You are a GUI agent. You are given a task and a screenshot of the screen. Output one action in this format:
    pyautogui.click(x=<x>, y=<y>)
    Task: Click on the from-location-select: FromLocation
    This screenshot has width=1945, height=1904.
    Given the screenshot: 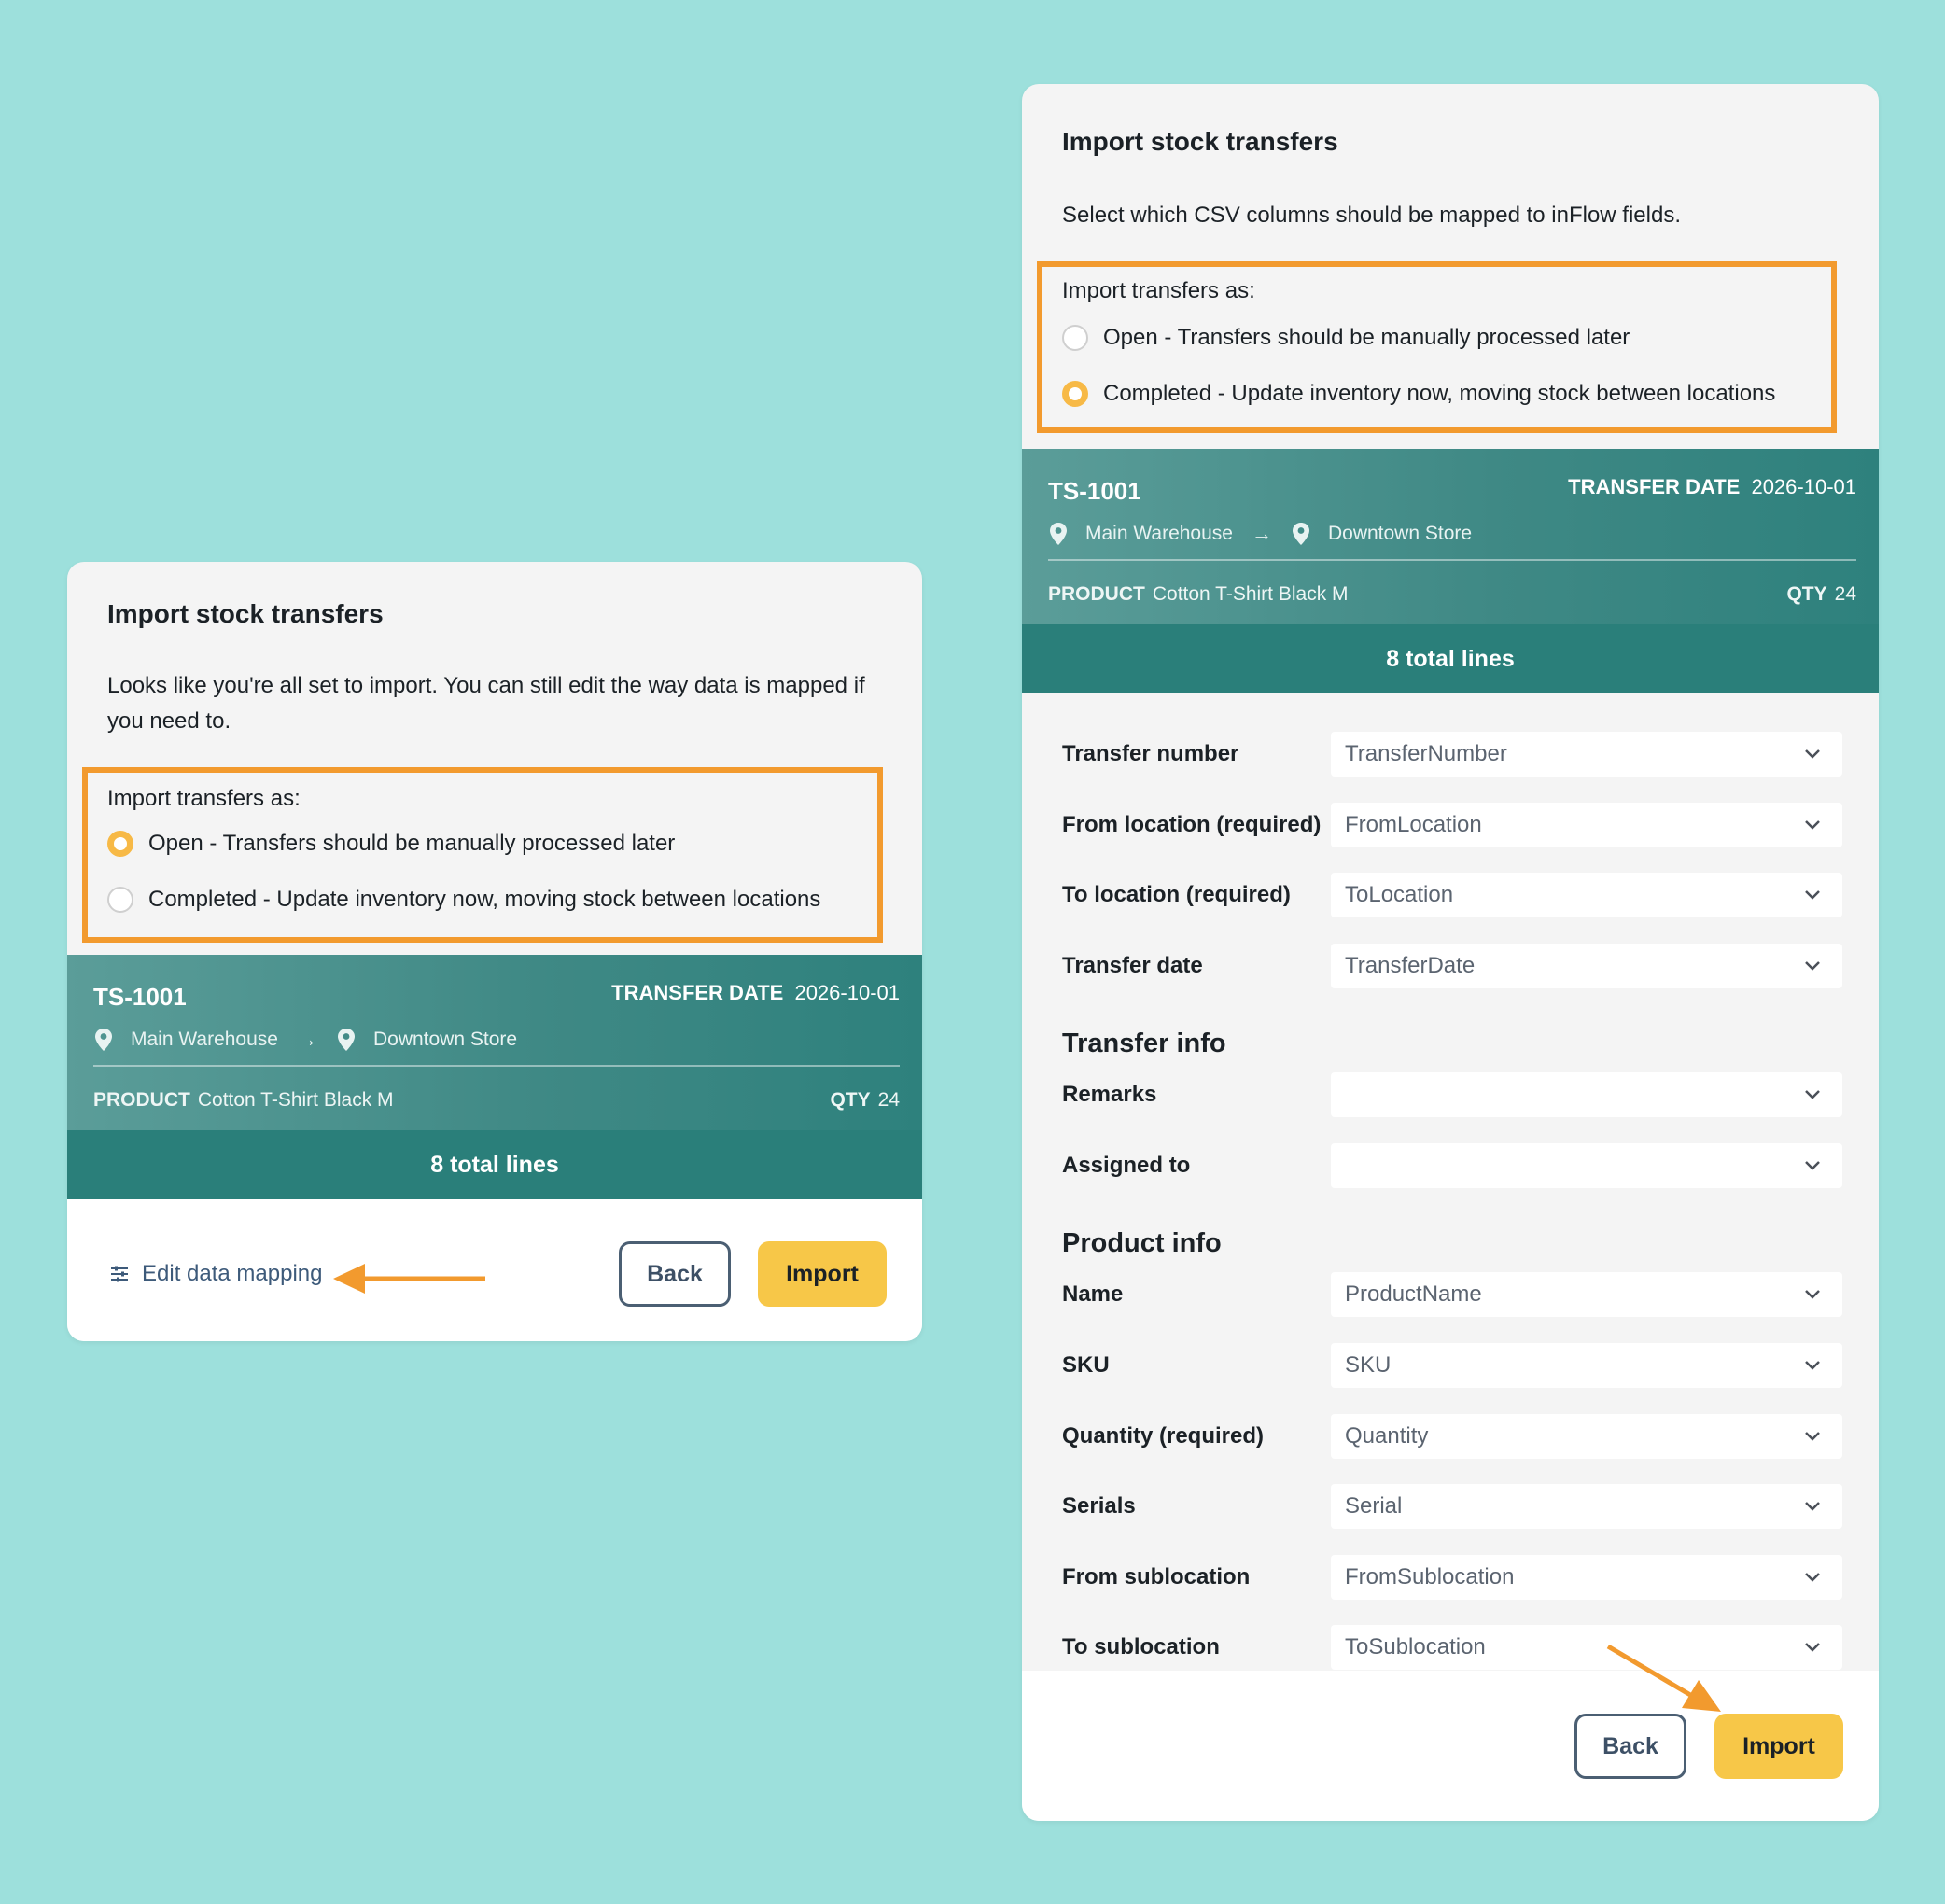 What is the action you would take?
    pyautogui.click(x=1586, y=825)
    